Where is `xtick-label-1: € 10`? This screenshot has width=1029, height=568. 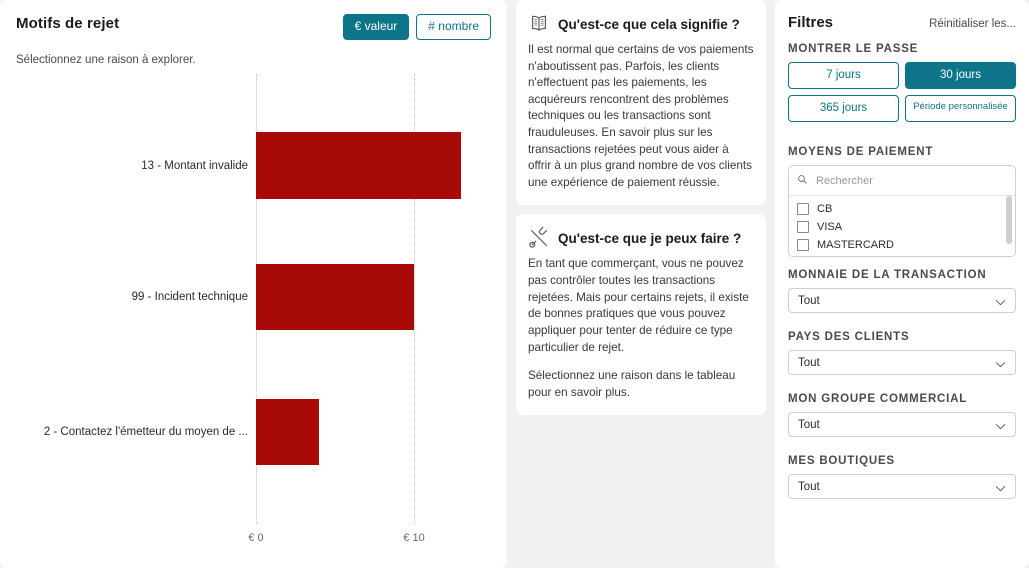 xtick-label-1: € 10 is located at coordinates (414, 538).